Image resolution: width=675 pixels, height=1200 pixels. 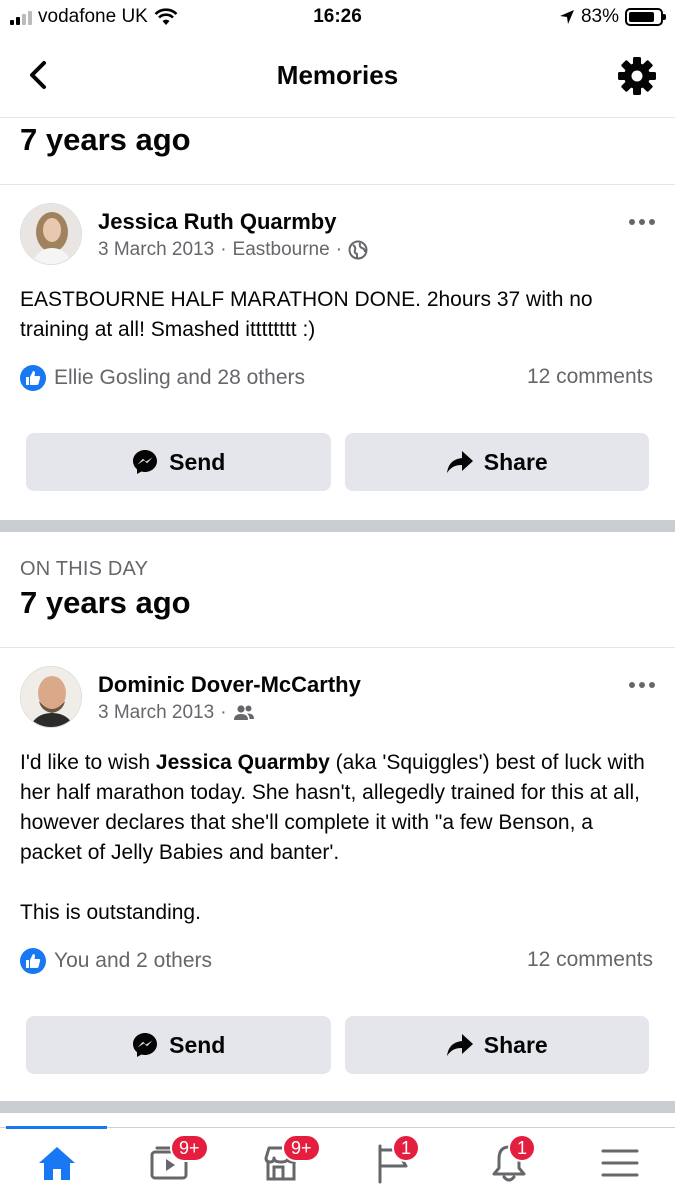 I want to click on reactions-summary: Ellie Gosling and 28 others, so click(x=162, y=378).